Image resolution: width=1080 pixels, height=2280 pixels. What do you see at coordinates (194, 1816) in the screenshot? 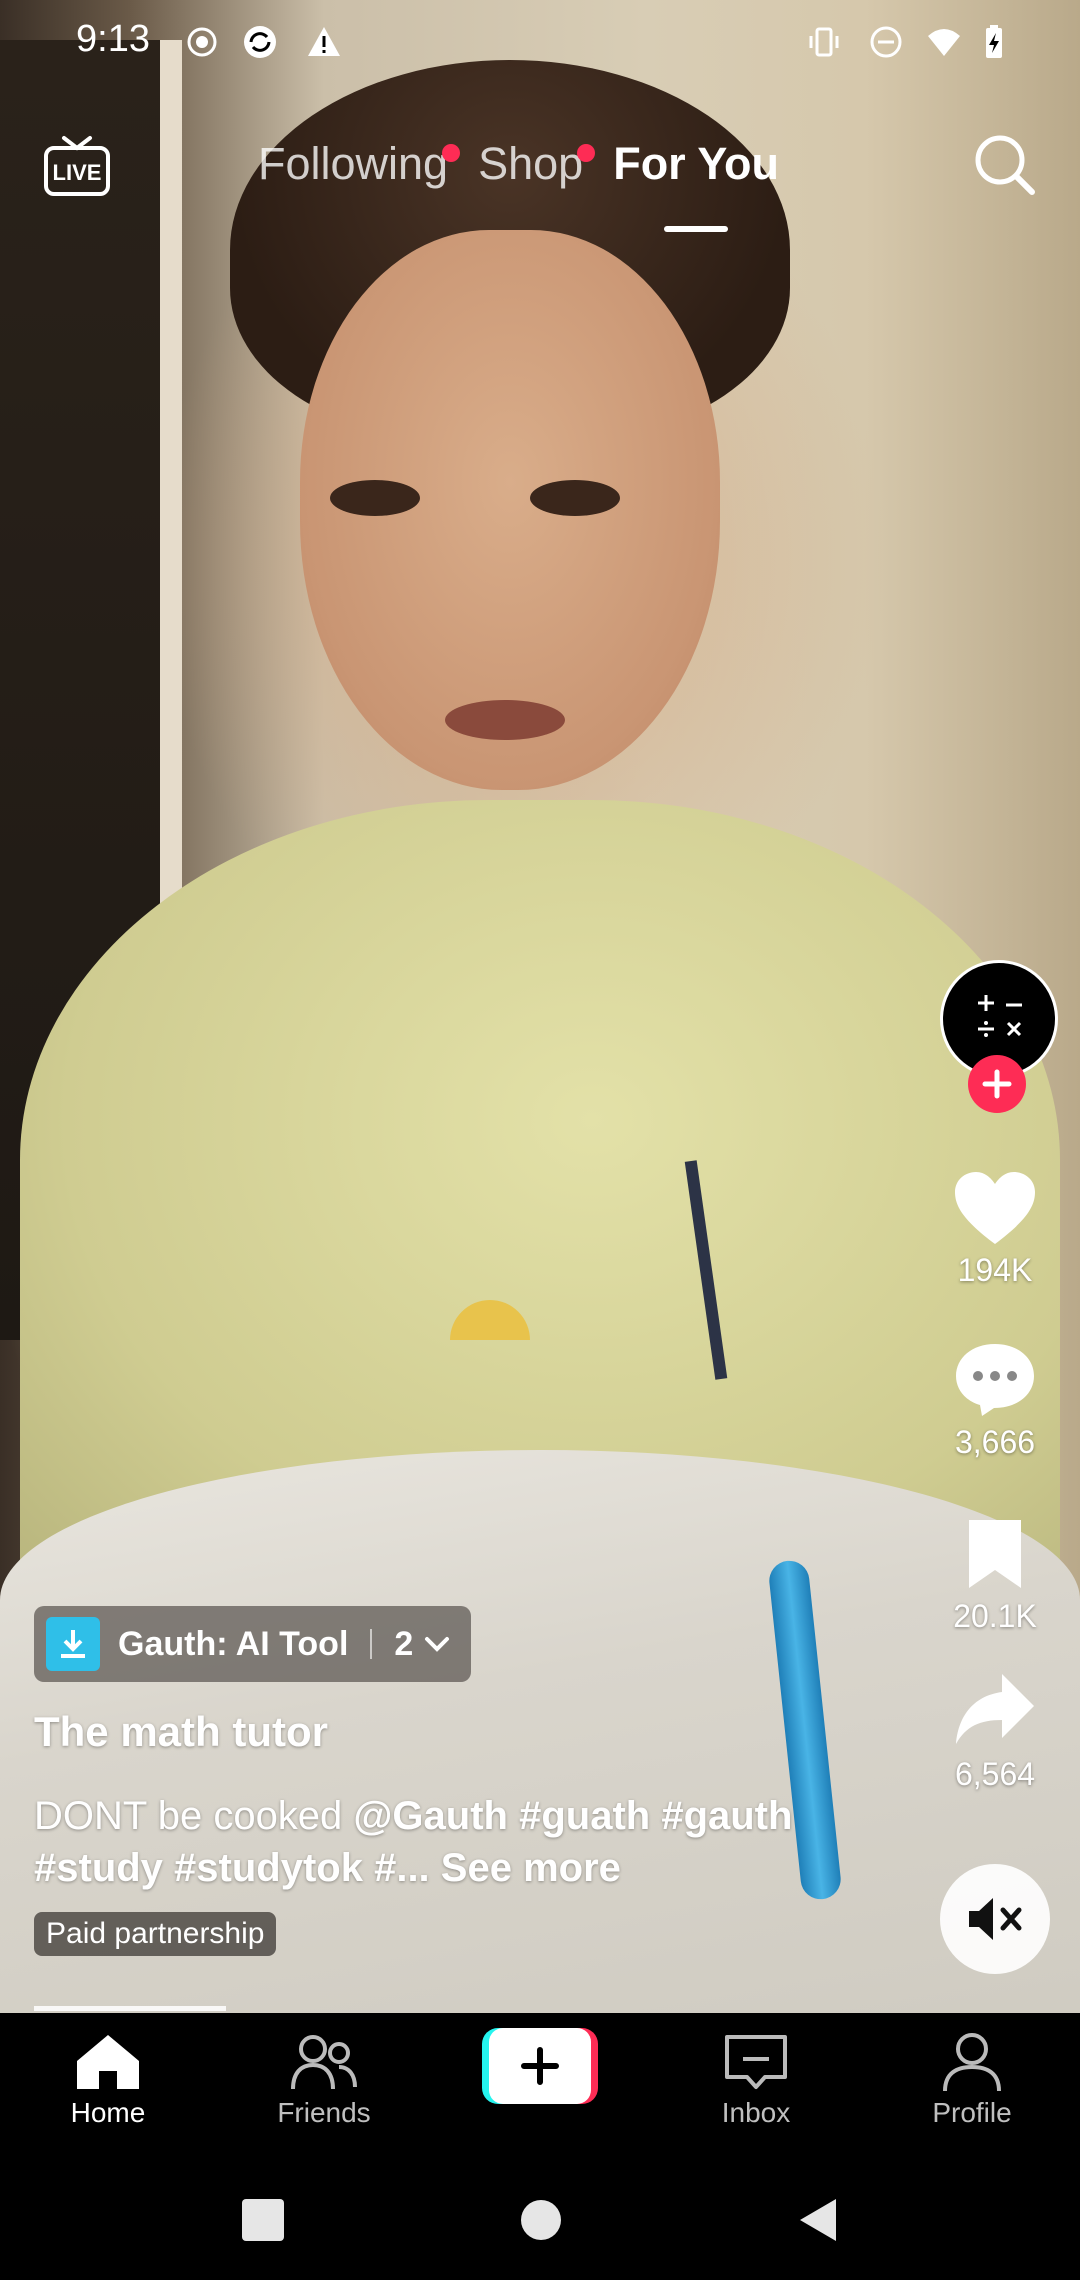
I see `caption-text: DONT be cooked` at bounding box center [194, 1816].